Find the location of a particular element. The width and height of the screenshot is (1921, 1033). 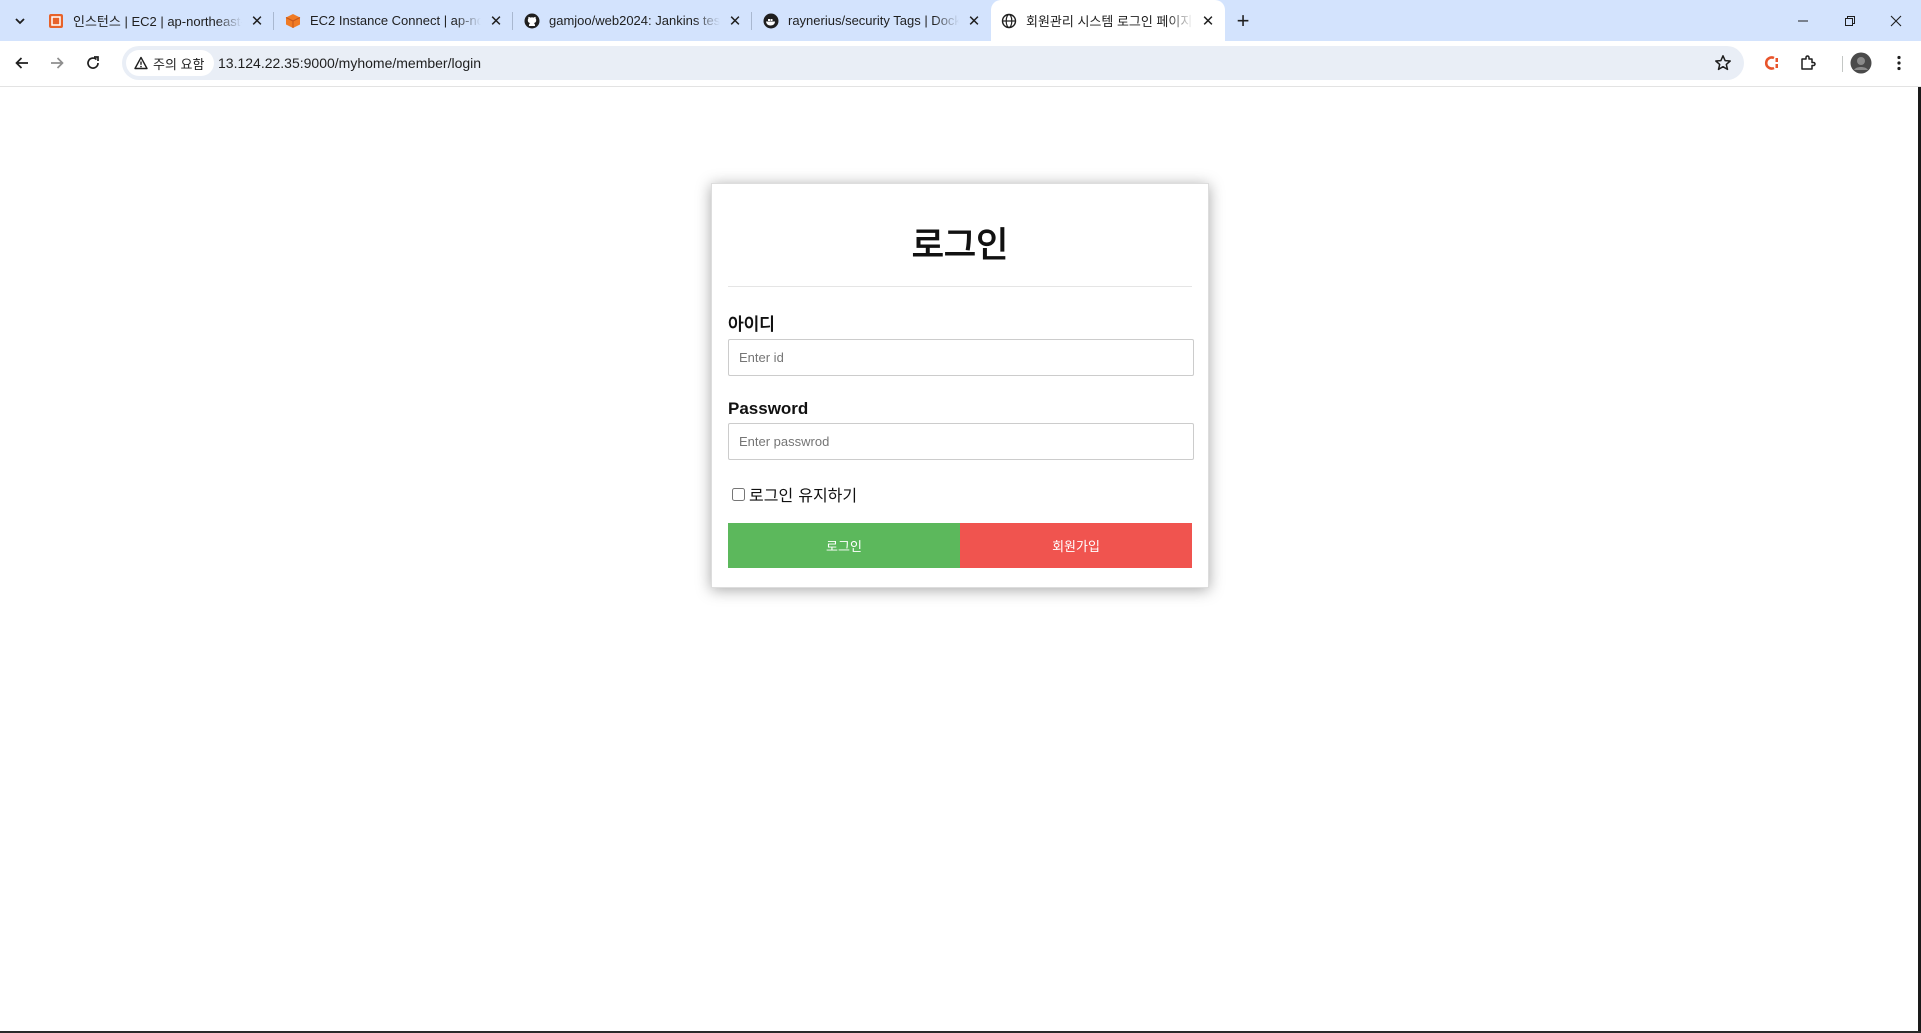

security-chip-label: 주의 요함 is located at coordinates (179, 64).